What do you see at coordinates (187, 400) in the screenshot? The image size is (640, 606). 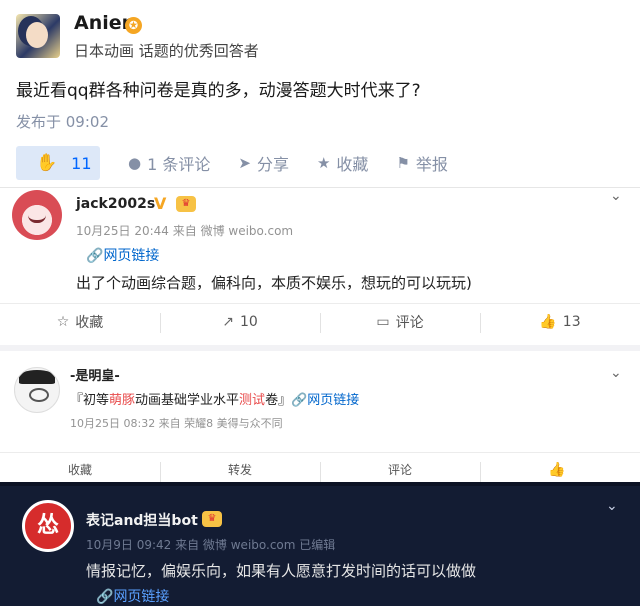 I see `text-segment: 动画基础学业水平` at bounding box center [187, 400].